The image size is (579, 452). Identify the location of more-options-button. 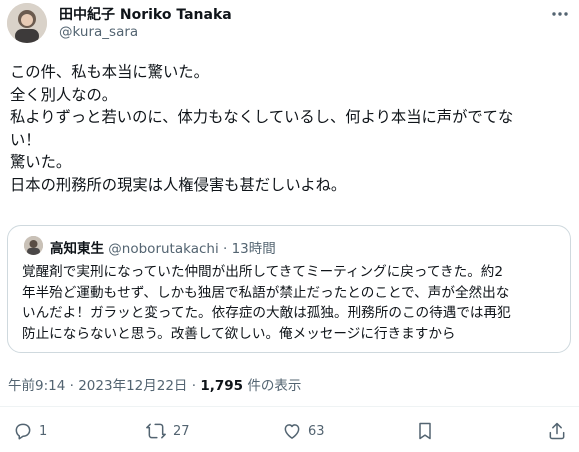
(560, 14).